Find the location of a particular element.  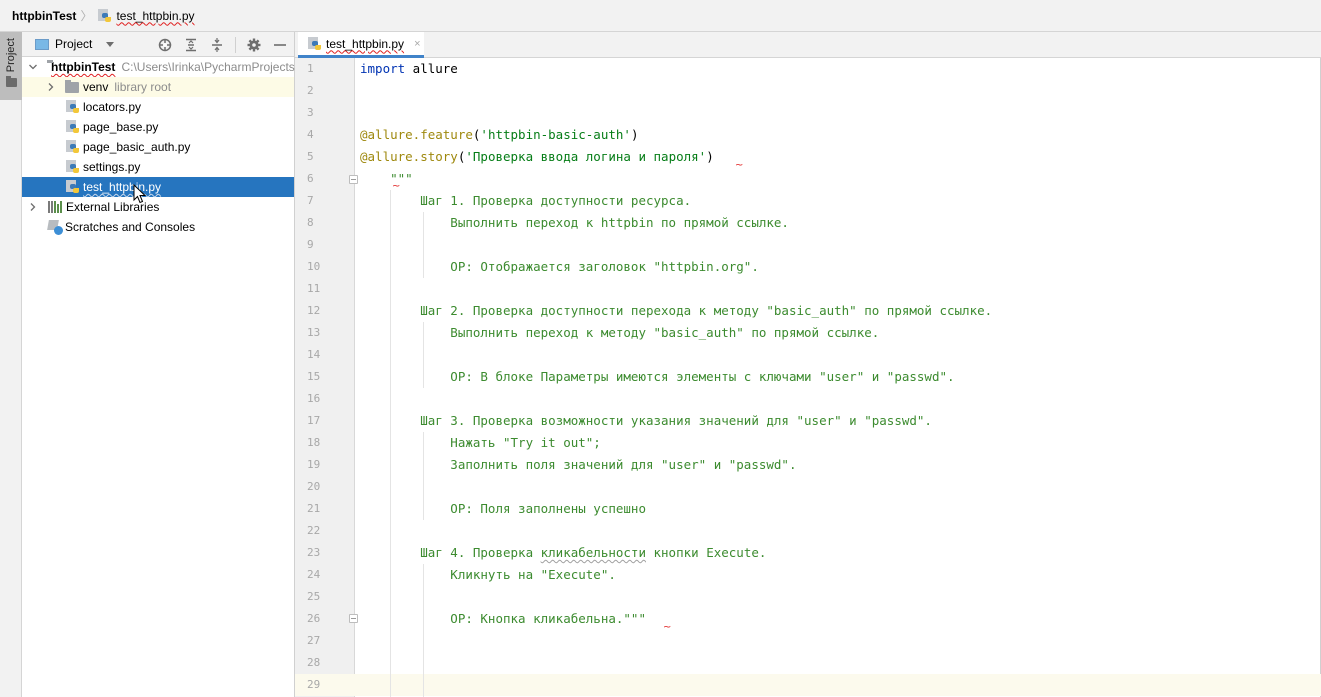

tree-item-label: page_basic_auth.py is located at coordinates (137, 147).